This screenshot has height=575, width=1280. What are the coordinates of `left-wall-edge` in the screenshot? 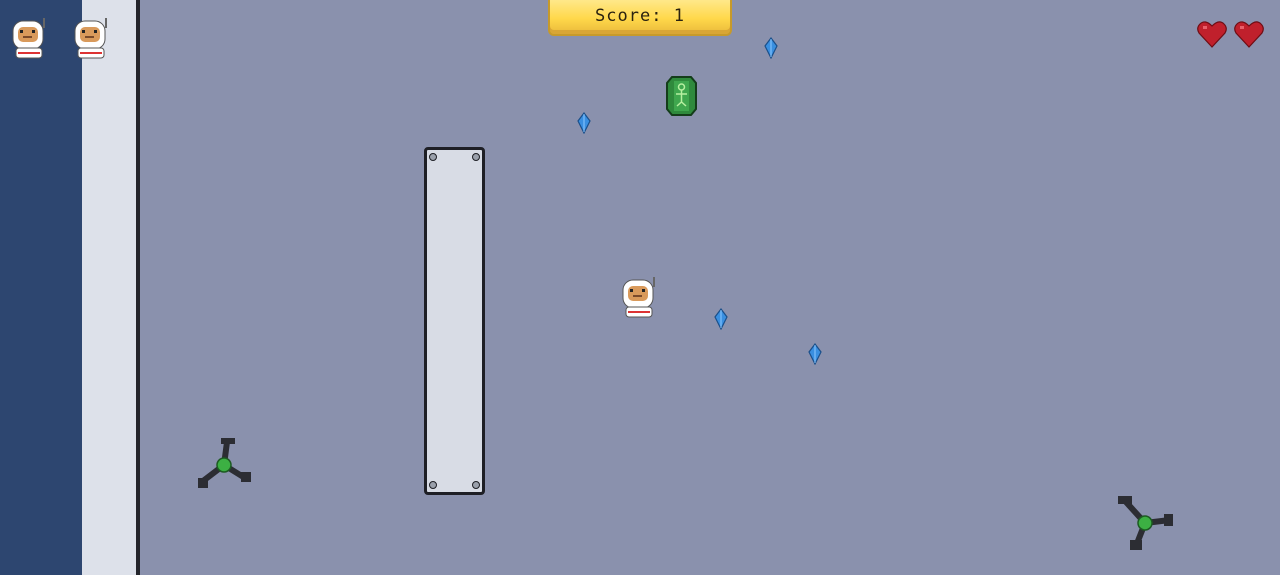 It's located at (138, 287).